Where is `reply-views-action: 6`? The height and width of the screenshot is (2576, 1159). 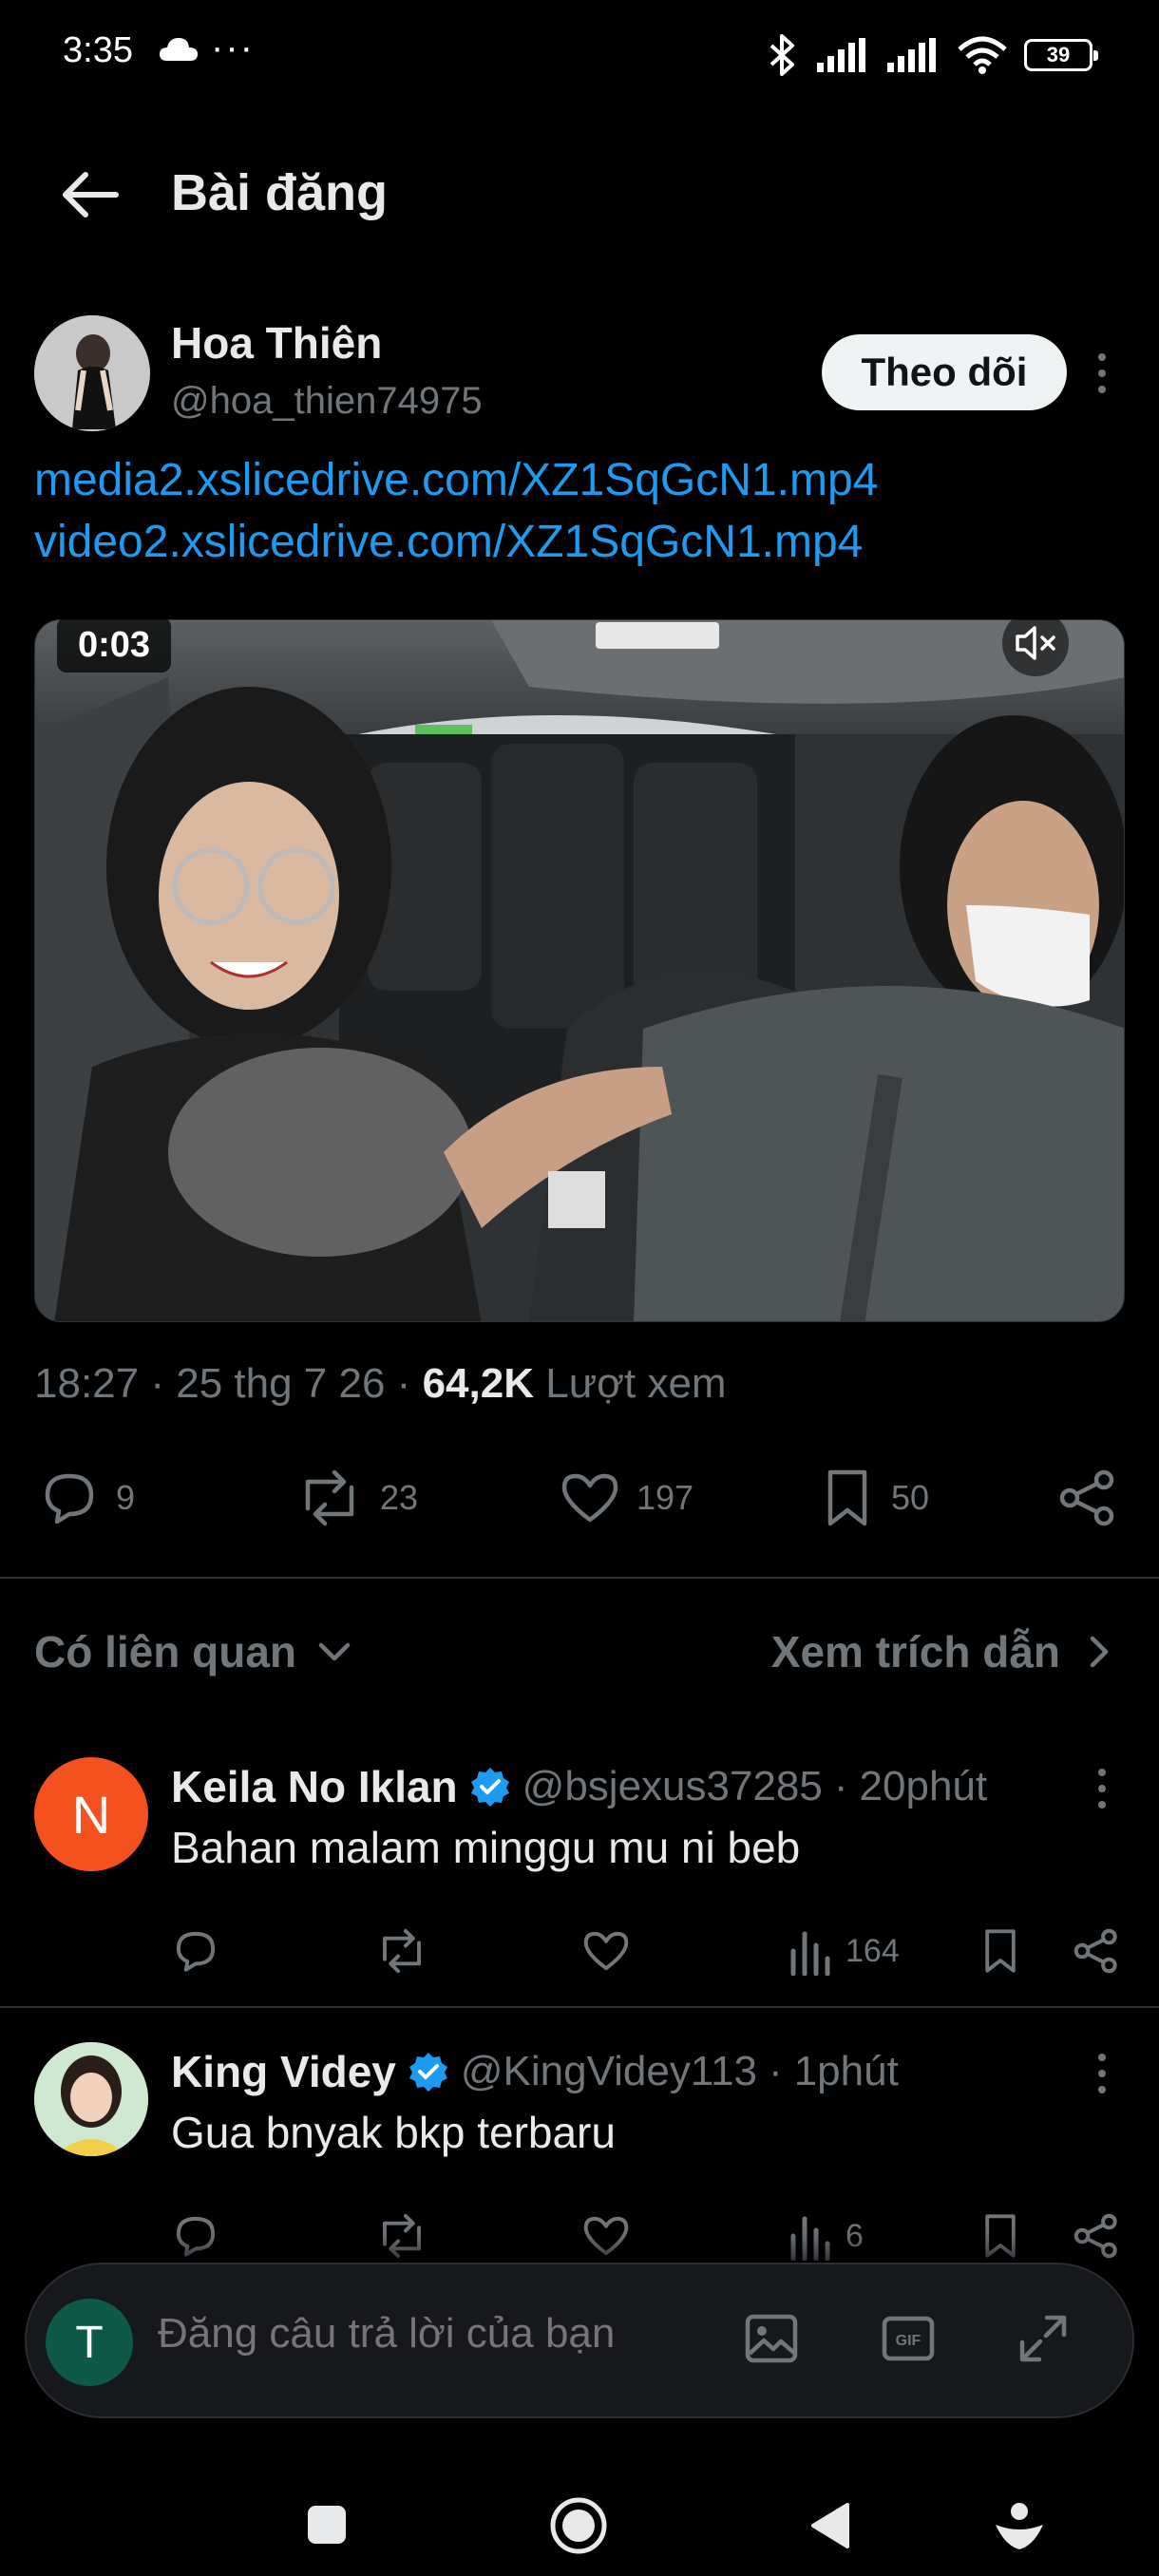 reply-views-action: 6 is located at coordinates (826, 2236).